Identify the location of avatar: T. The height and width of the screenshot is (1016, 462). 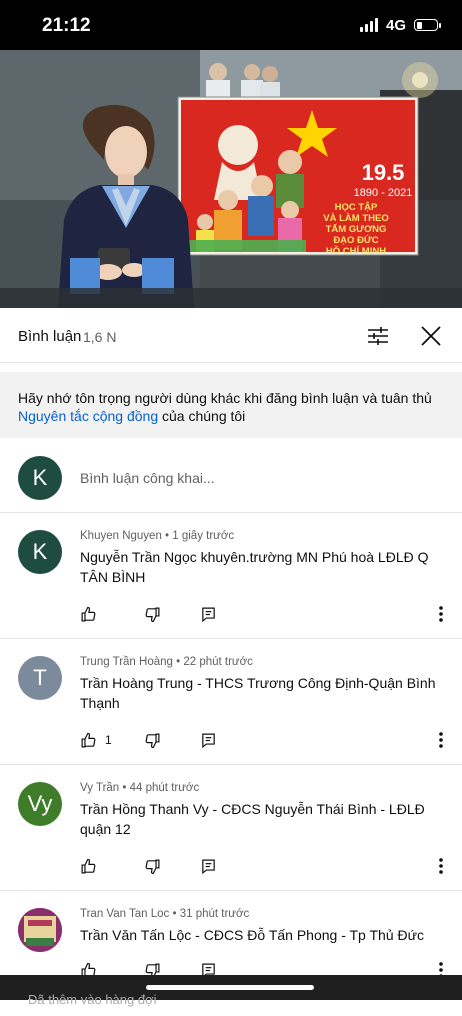
(40, 678).